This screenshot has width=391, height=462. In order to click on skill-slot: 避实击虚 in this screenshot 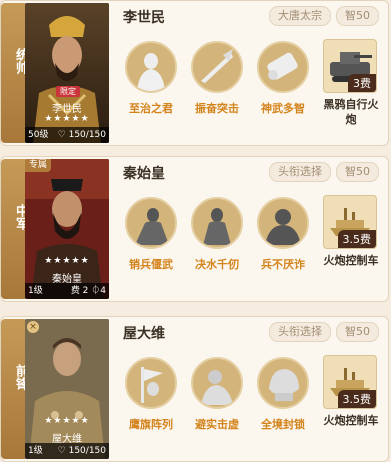, I will do `click(217, 394)`.